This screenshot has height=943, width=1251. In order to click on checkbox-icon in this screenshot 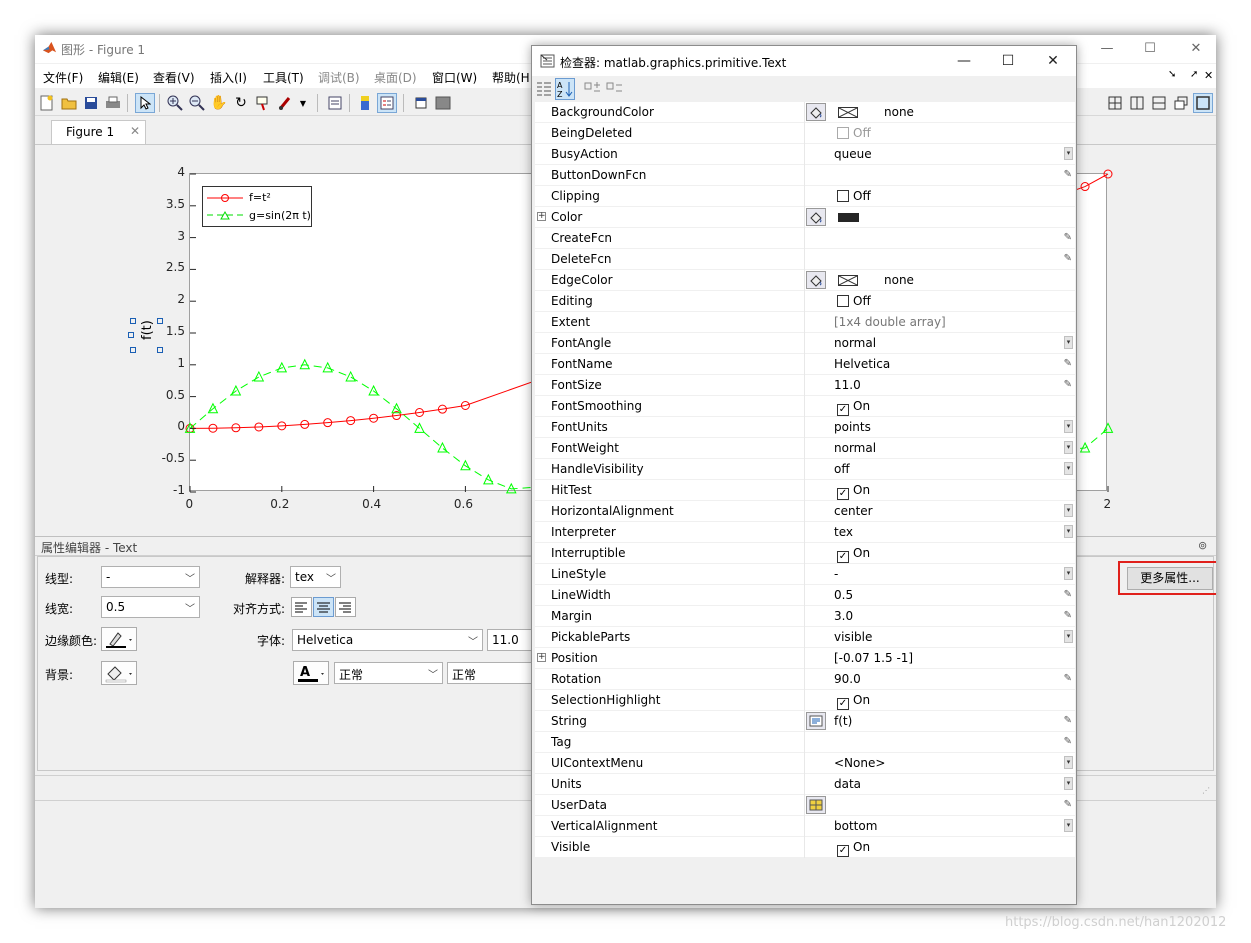, I will do `click(843, 301)`.